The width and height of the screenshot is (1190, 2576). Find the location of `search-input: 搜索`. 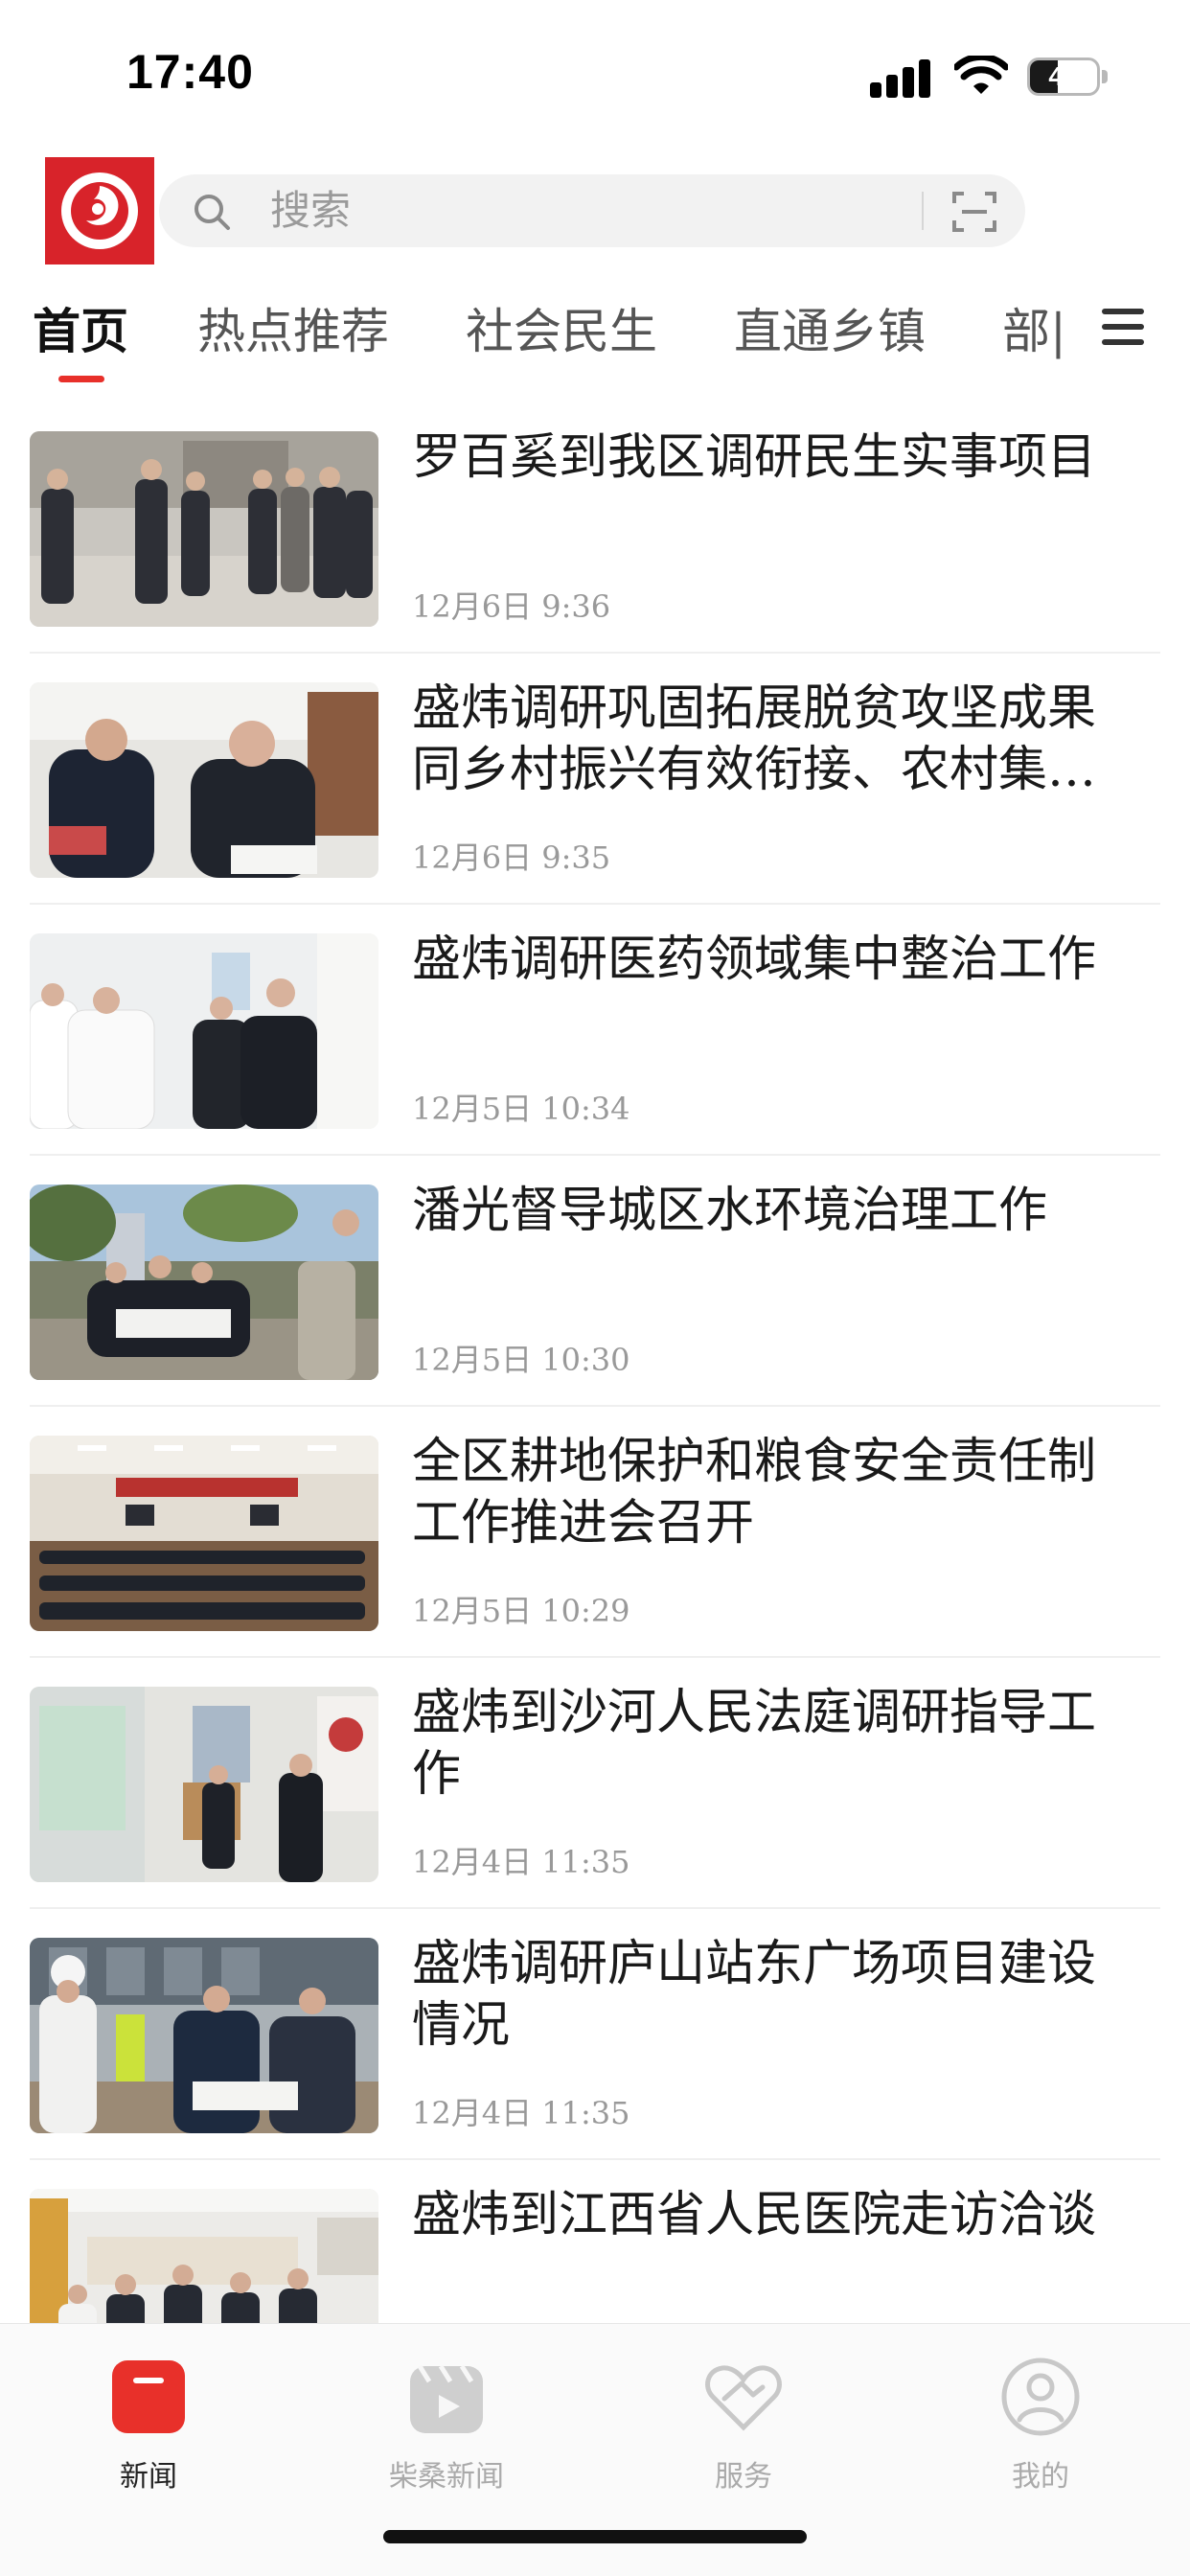

search-input: 搜索 is located at coordinates (311, 211).